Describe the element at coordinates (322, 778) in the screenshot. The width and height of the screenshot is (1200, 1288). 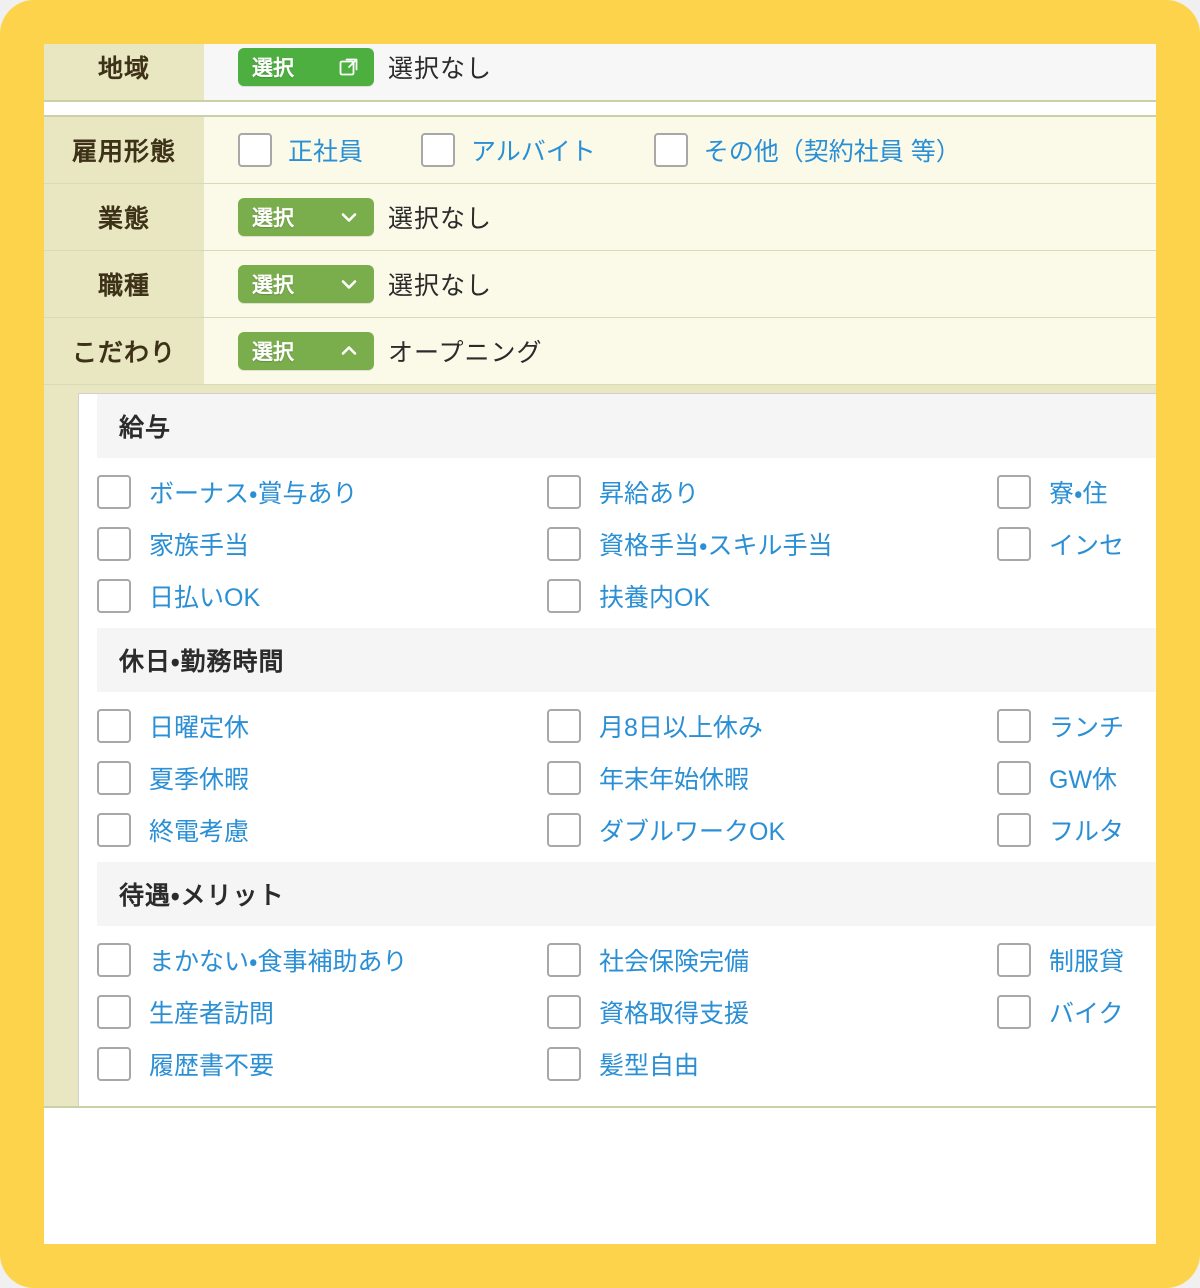
I see `kodawari-checkbox-1-3: 夏季休暇` at that location.